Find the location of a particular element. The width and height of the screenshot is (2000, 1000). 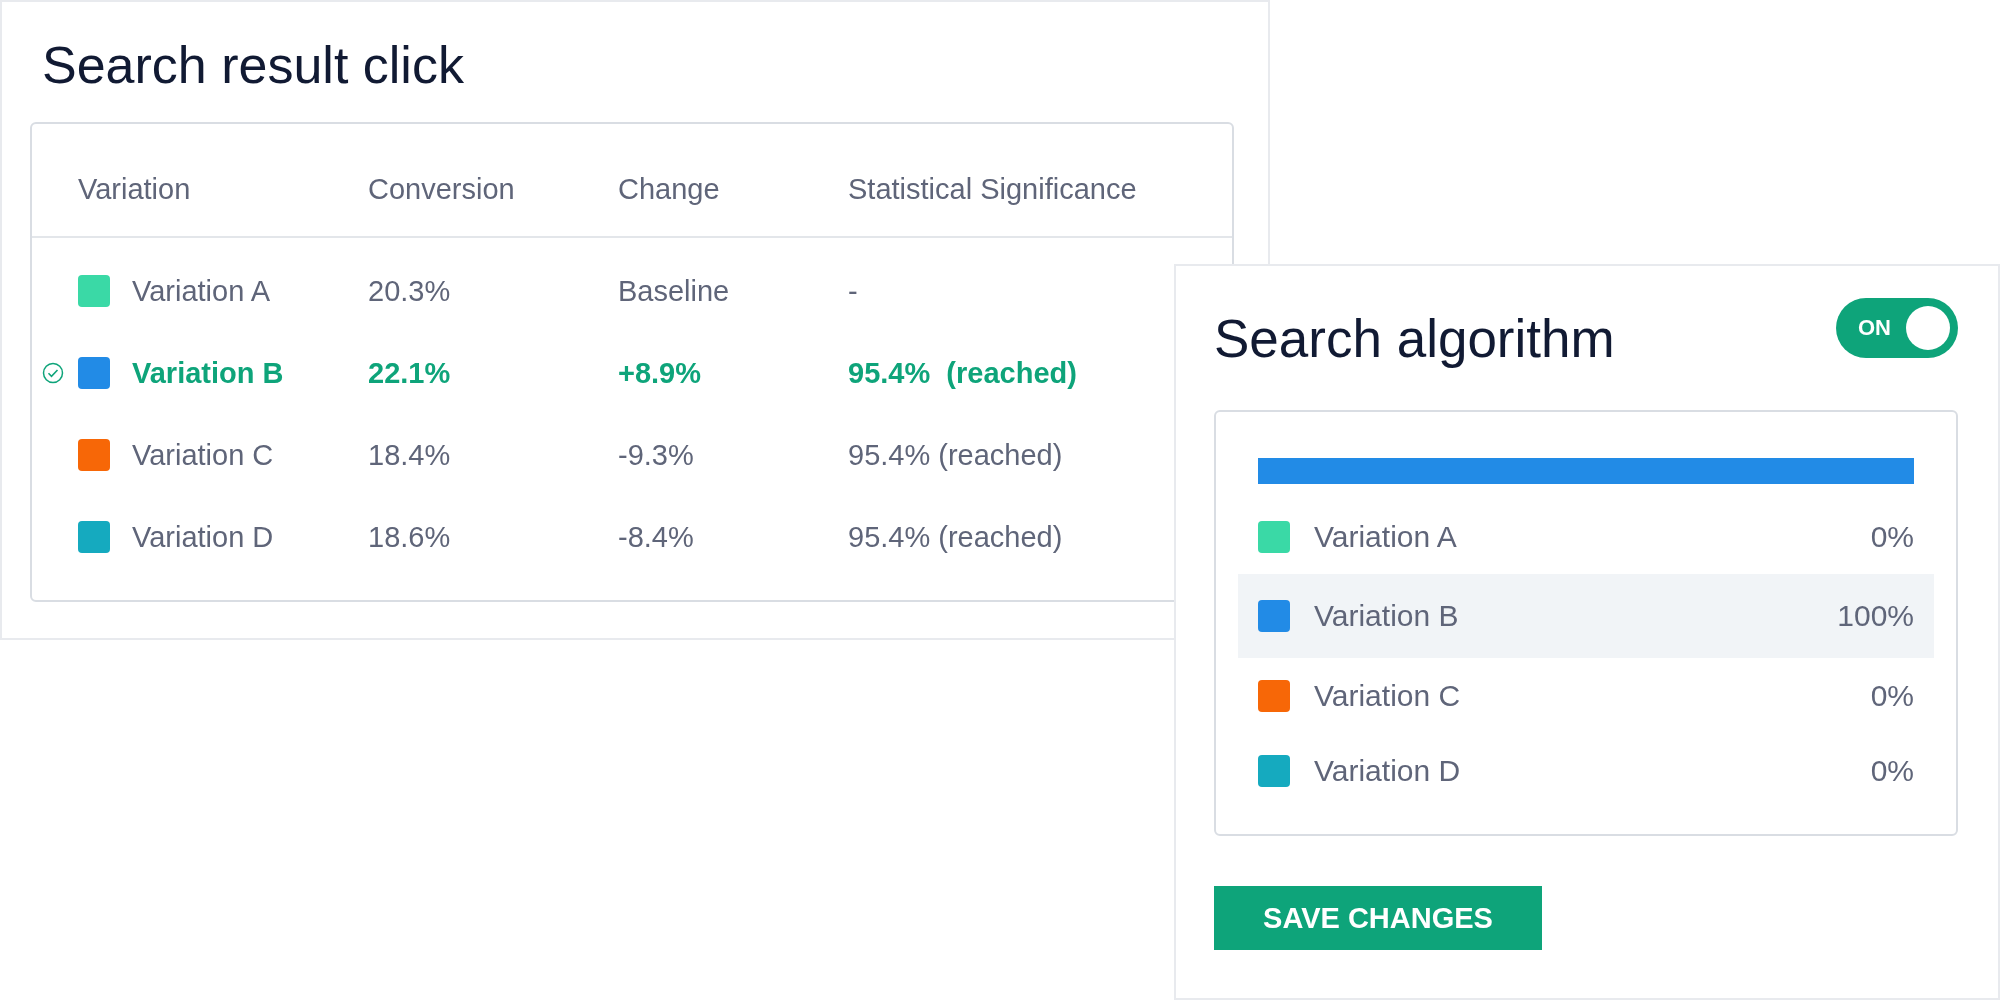

traffic-share: 100% is located at coordinates (1875, 616).